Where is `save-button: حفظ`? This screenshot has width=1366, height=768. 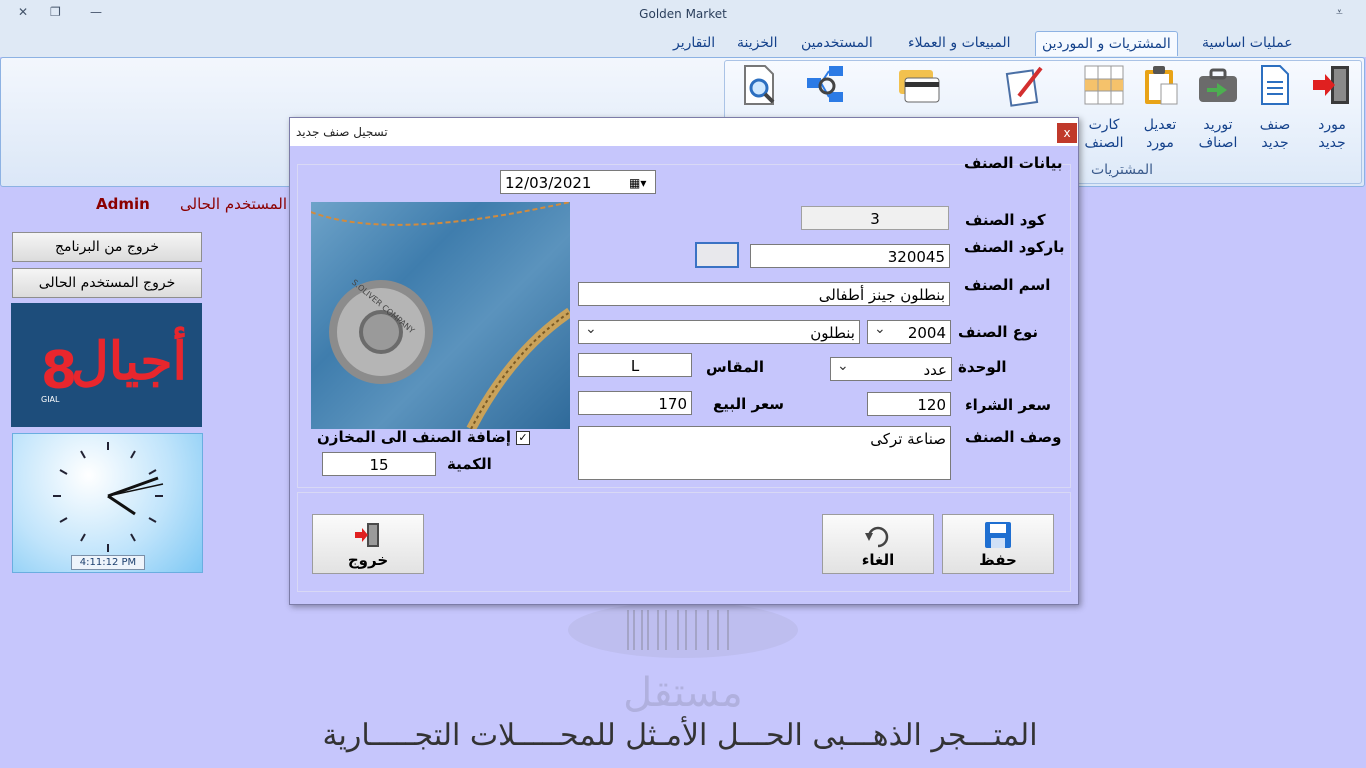 save-button: حفظ is located at coordinates (998, 544).